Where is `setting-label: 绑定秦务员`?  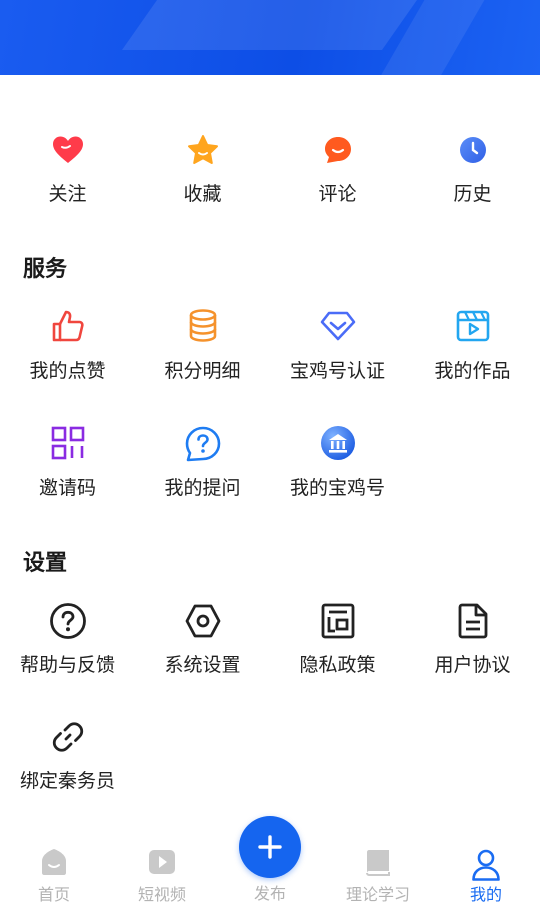 setting-label: 绑定秦务员 is located at coordinates (67, 781).